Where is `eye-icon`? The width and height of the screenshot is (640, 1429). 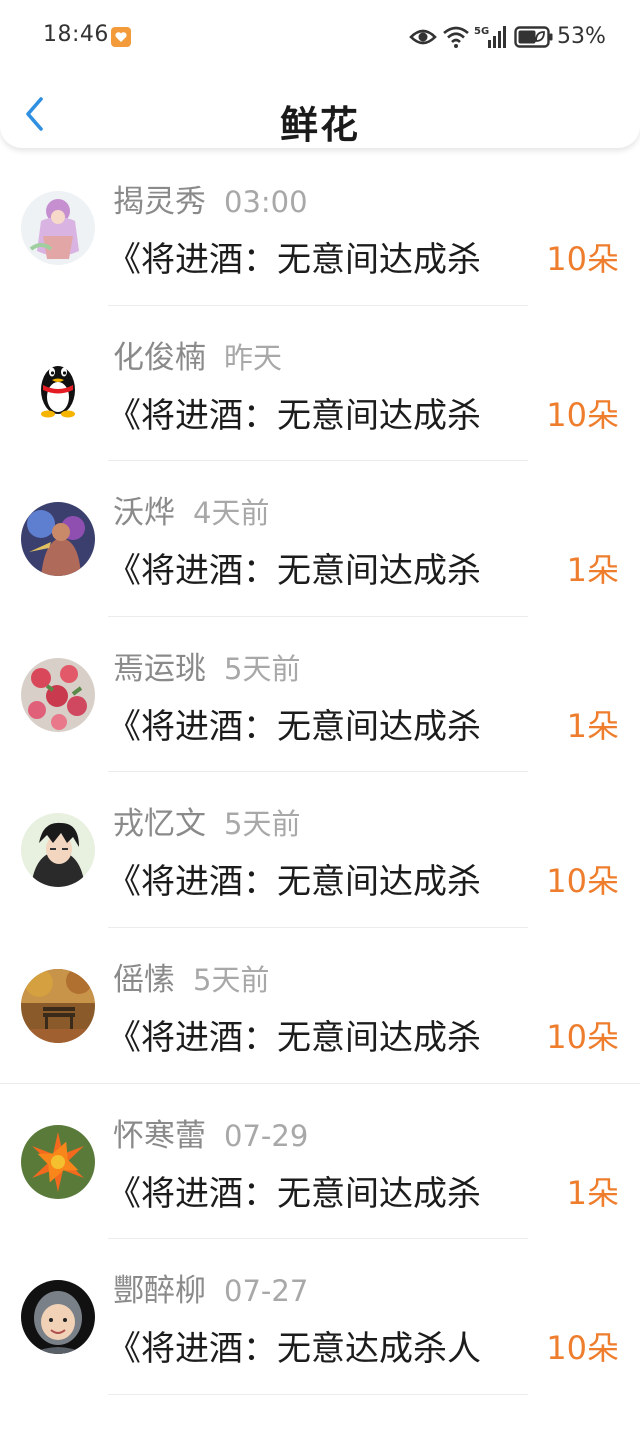
eye-icon is located at coordinates (423, 37).